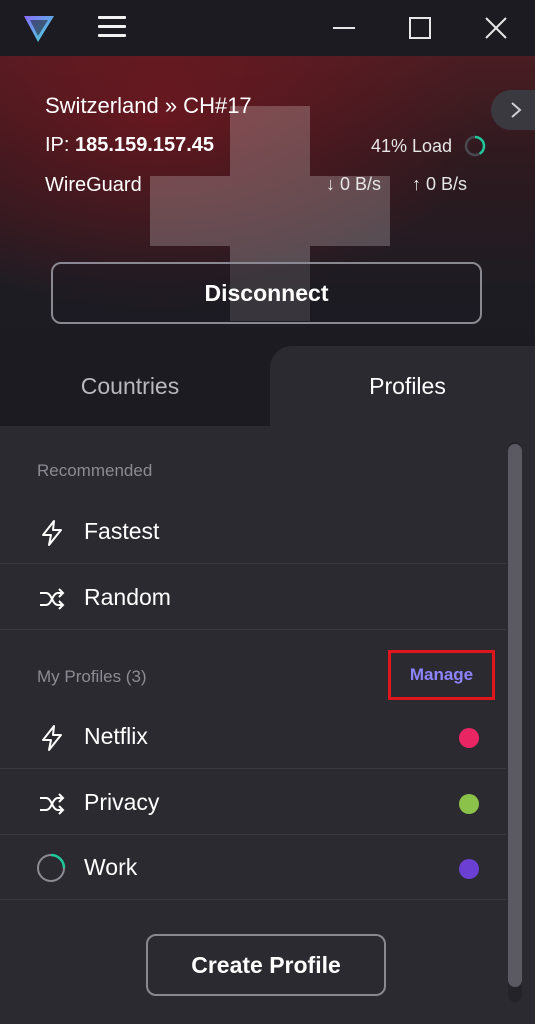  I want to click on tab-profiles: Profiles, so click(402, 386).